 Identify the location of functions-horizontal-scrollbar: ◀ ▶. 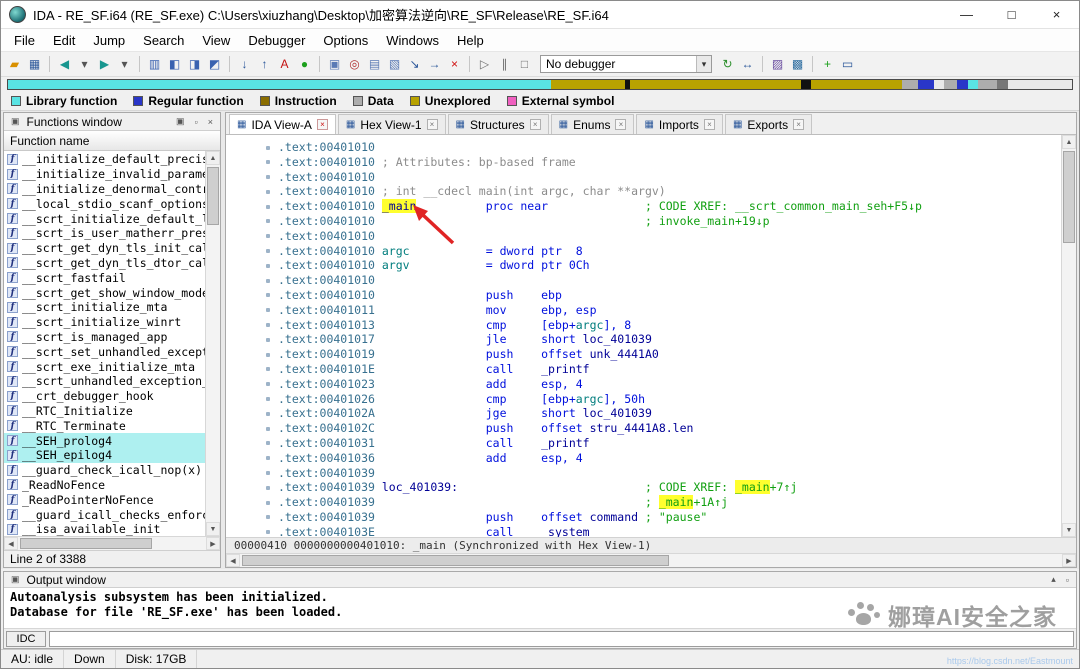
(112, 543).